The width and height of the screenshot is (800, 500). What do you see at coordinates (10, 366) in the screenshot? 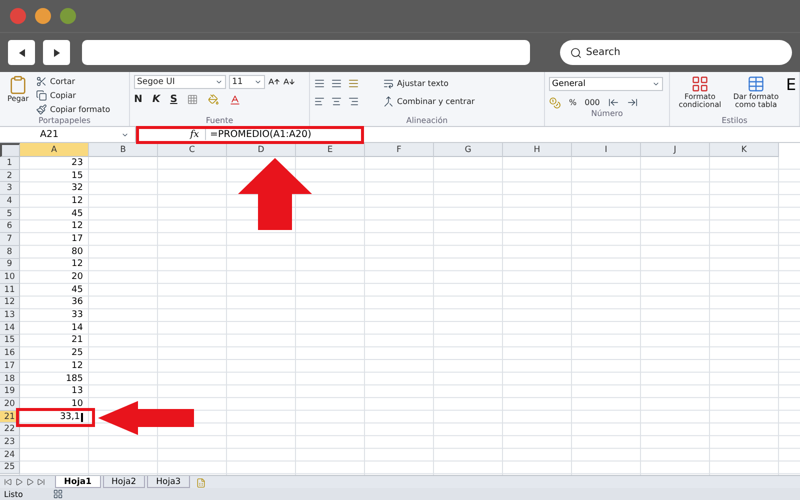
I see `row-header: 17` at bounding box center [10, 366].